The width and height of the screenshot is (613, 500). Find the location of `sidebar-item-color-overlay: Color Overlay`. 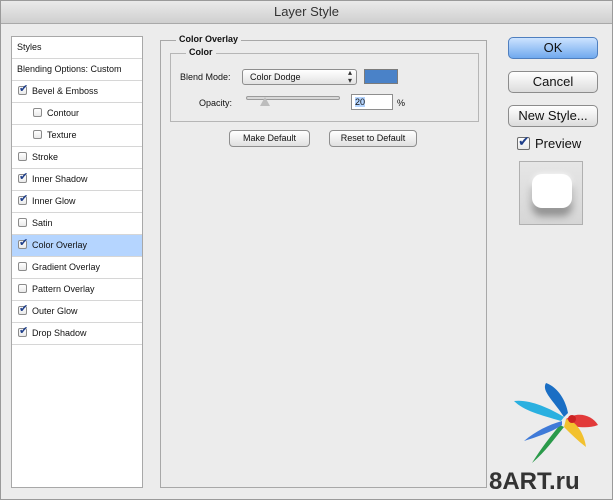

sidebar-item-color-overlay: Color Overlay is located at coordinates (77, 246).